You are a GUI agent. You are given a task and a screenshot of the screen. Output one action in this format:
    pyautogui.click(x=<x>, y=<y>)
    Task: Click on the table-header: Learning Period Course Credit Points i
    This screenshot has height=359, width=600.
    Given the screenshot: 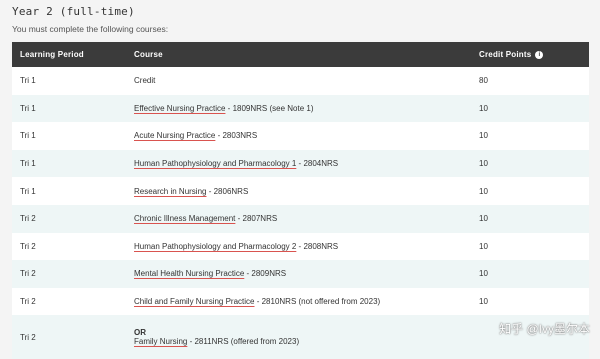 What is the action you would take?
    pyautogui.click(x=300, y=54)
    